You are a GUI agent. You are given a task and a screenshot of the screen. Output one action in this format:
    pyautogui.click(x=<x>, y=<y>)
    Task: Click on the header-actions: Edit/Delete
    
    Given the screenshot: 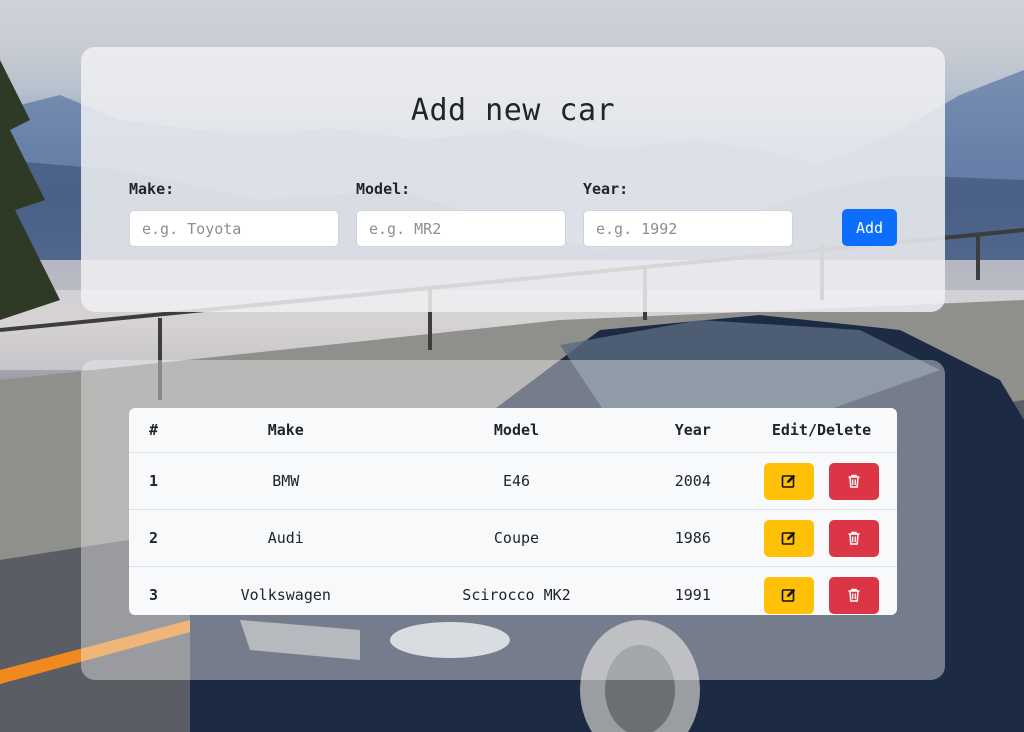 What is the action you would take?
    pyautogui.click(x=821, y=430)
    